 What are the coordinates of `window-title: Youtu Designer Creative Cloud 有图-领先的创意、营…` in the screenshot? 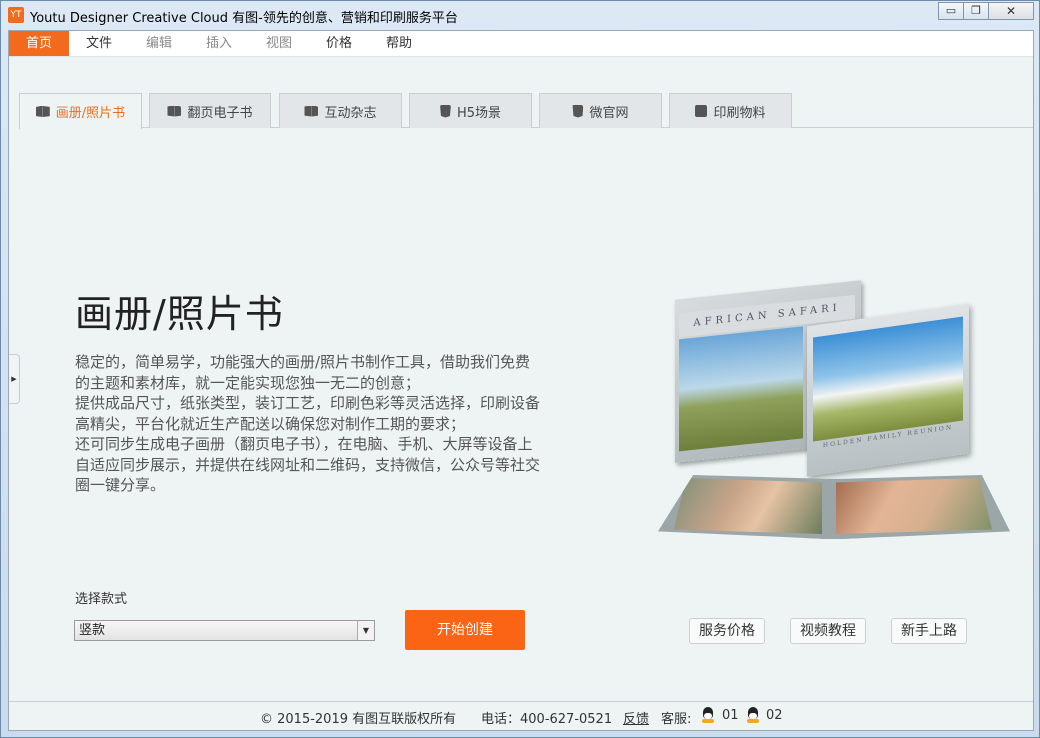 It's located at (244, 18).